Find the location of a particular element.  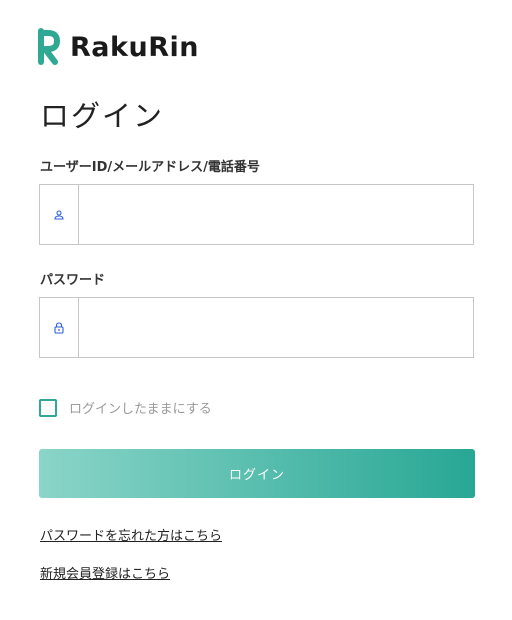

brand-logo: RakuRin is located at coordinates (118, 47).